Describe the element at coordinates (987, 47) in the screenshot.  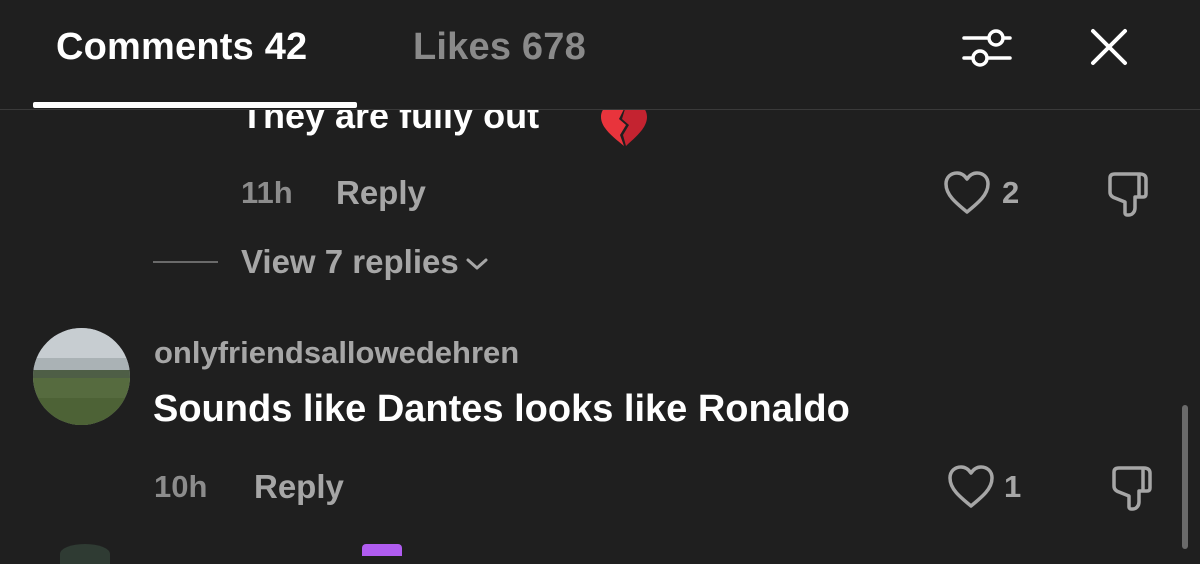
I see `filter-sliders-icon` at that location.